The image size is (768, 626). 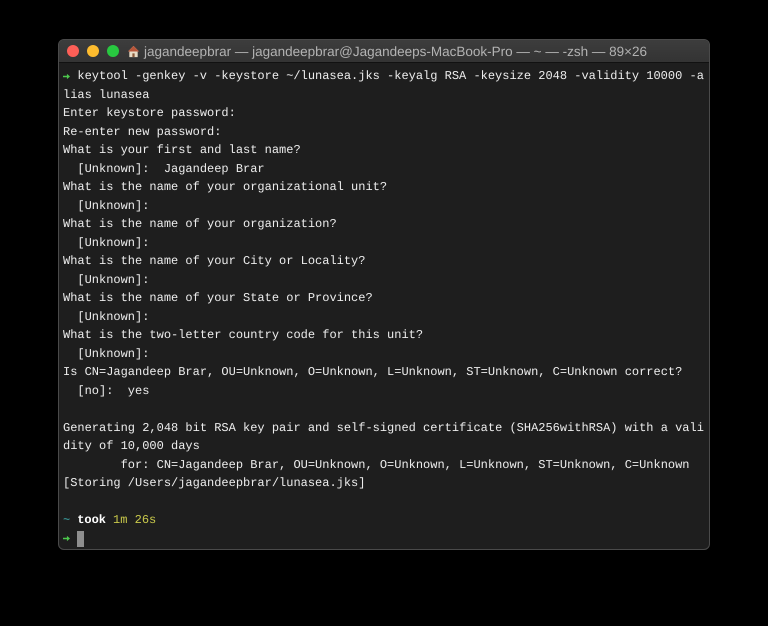 I want to click on directory-text: ~, so click(x=66, y=520).